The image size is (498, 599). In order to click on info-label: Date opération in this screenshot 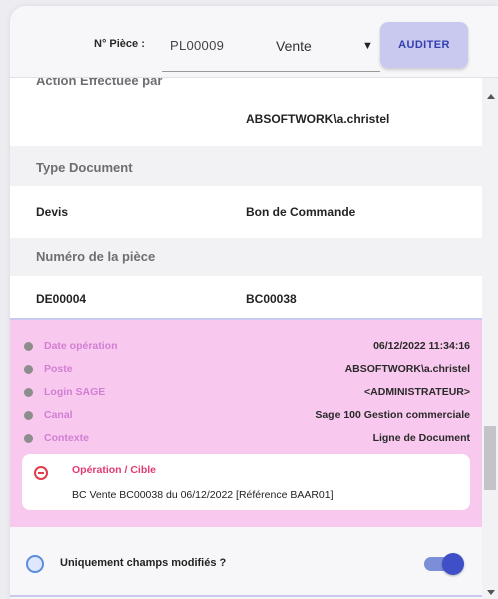, I will do `click(81, 346)`.